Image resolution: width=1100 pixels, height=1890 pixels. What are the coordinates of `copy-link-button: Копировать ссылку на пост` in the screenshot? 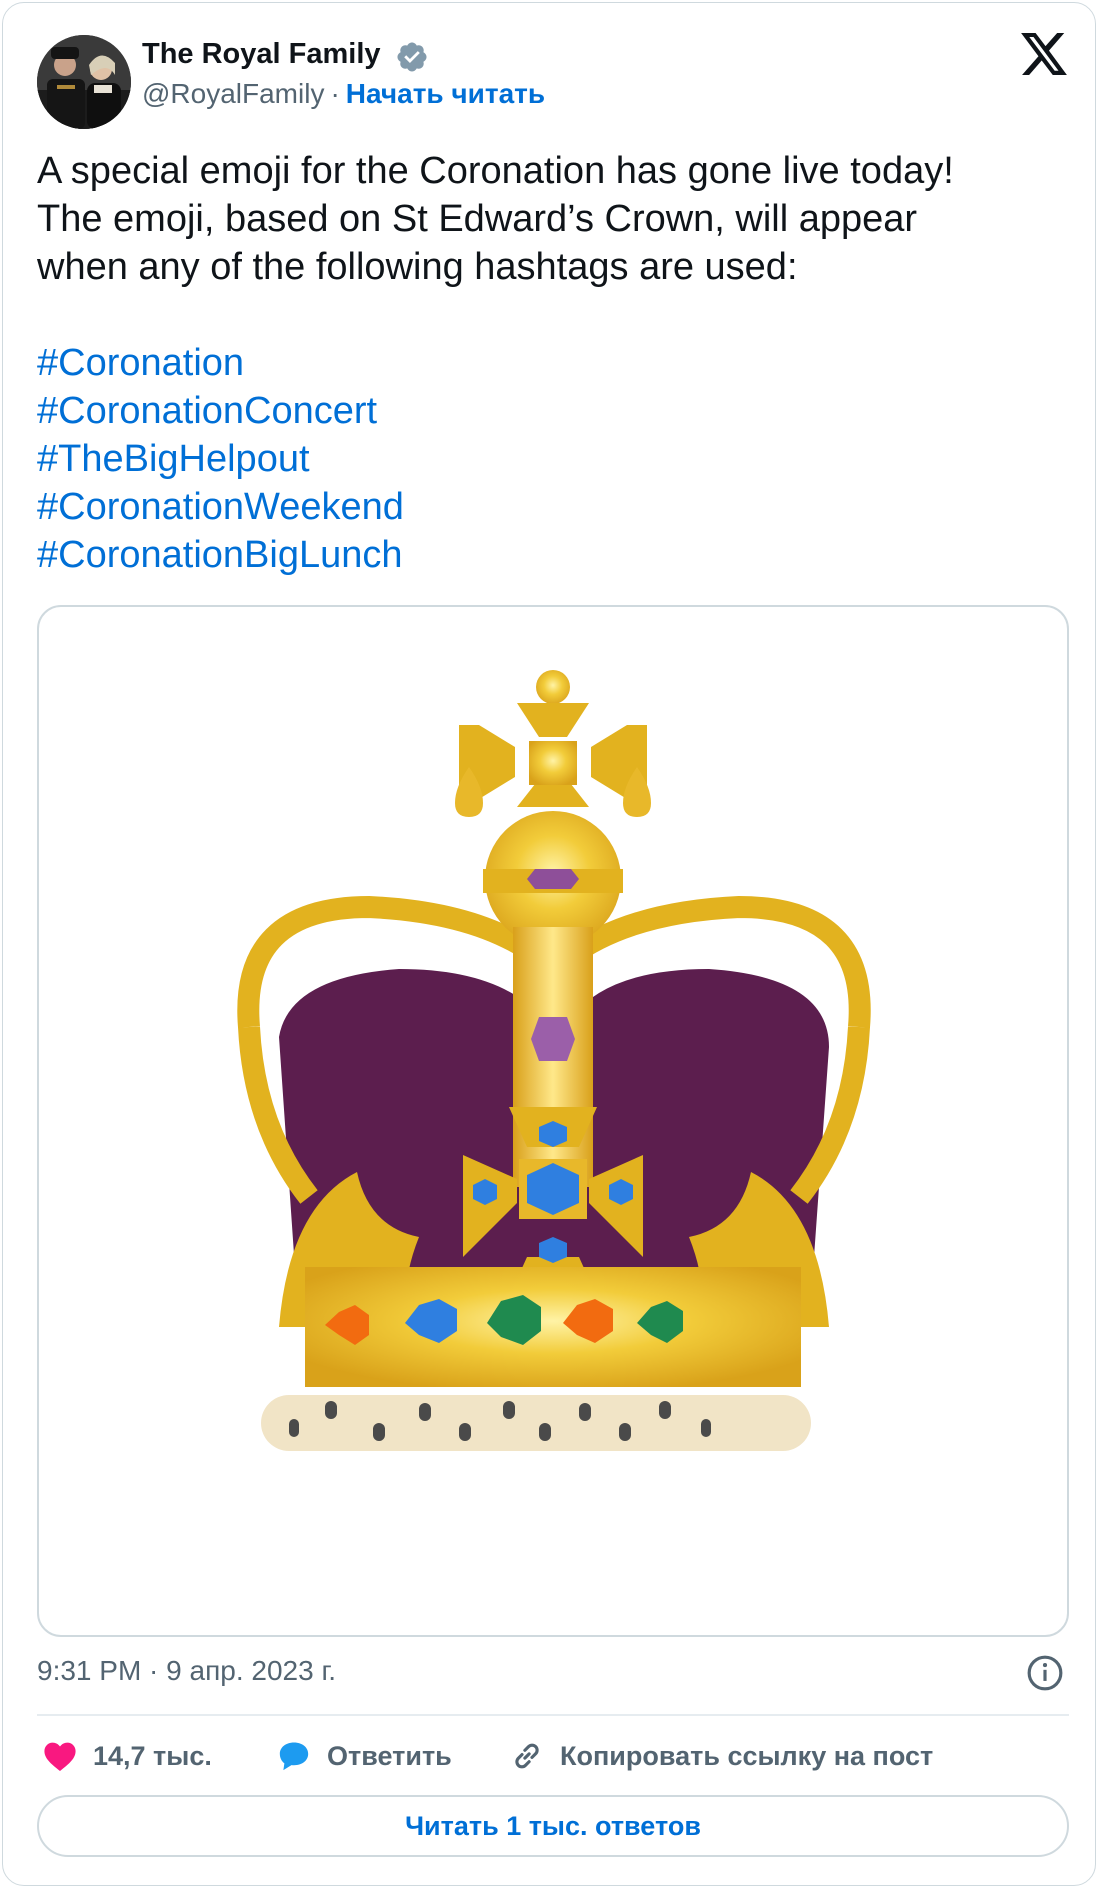 It's located at (721, 1756).